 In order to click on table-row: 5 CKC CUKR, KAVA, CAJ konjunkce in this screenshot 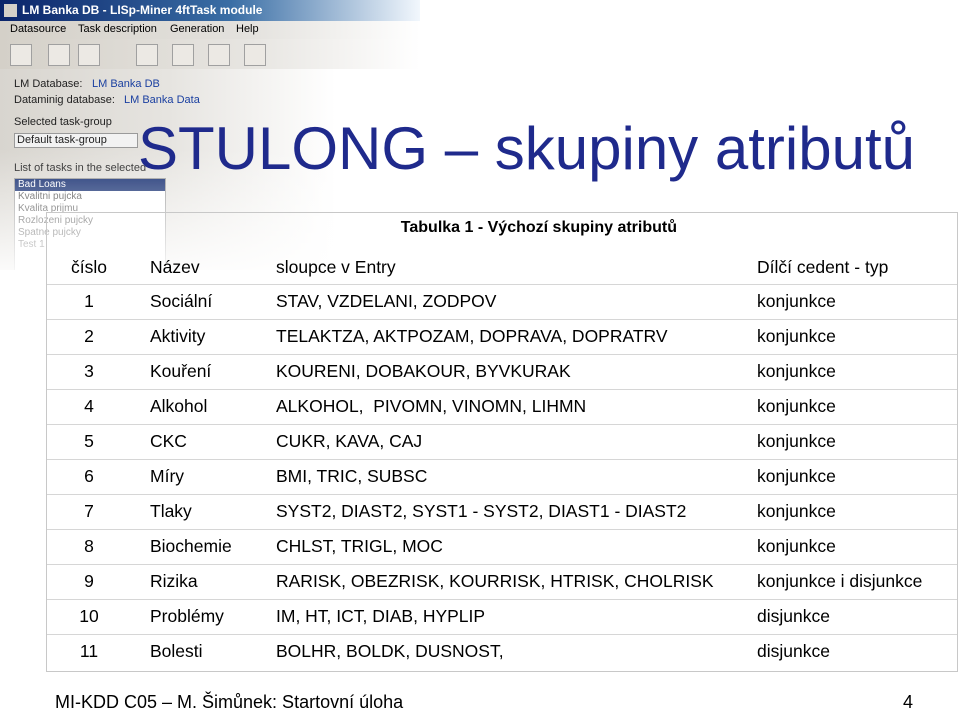, I will do `click(502, 442)`.